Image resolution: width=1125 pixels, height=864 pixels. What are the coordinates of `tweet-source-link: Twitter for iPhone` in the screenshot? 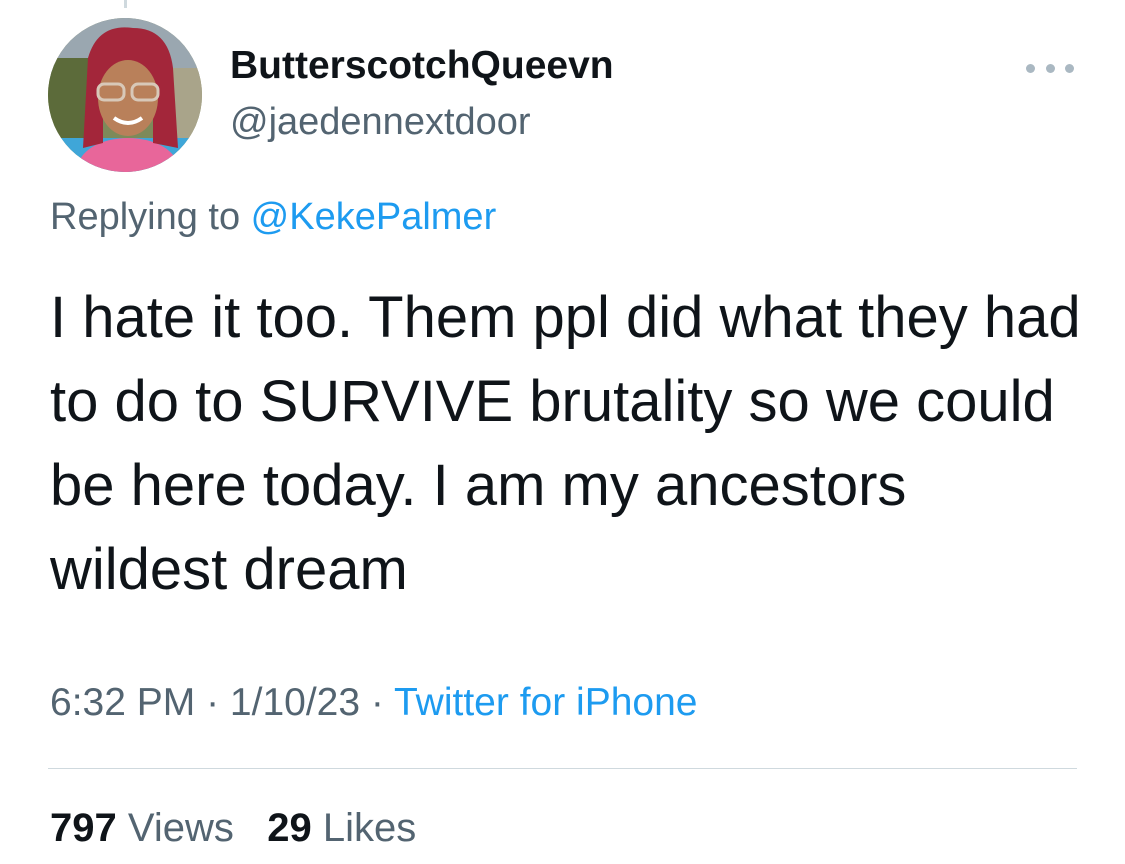 It's located at (545, 702).